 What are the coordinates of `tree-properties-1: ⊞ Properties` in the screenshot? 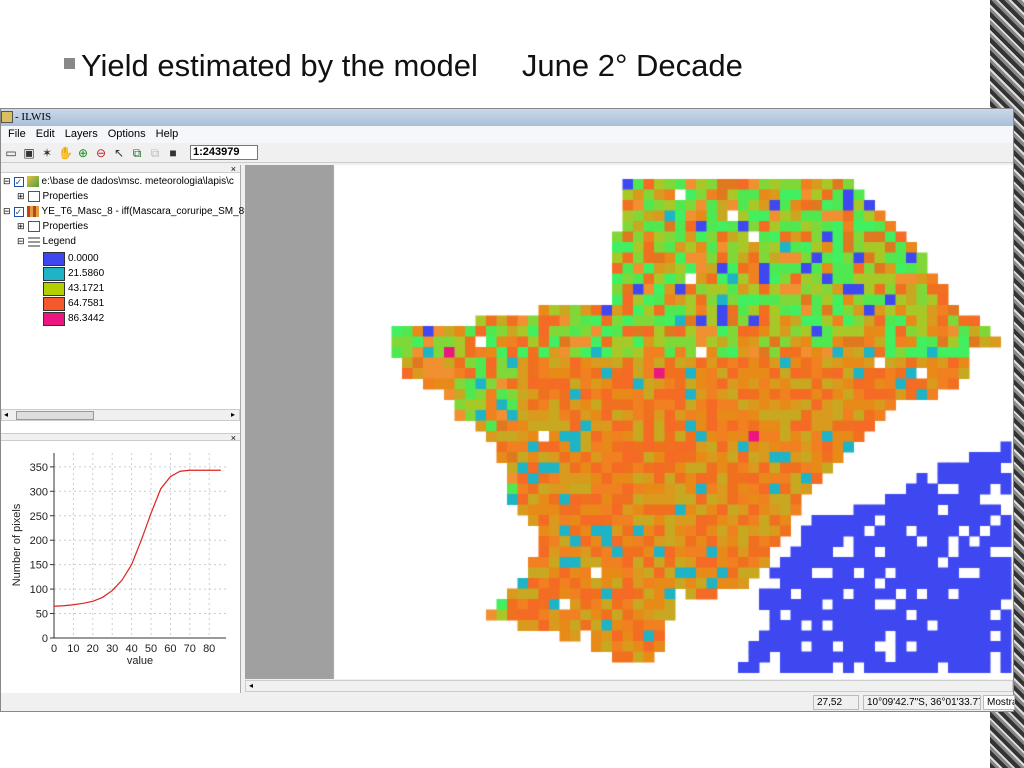 It's located at (52, 196).